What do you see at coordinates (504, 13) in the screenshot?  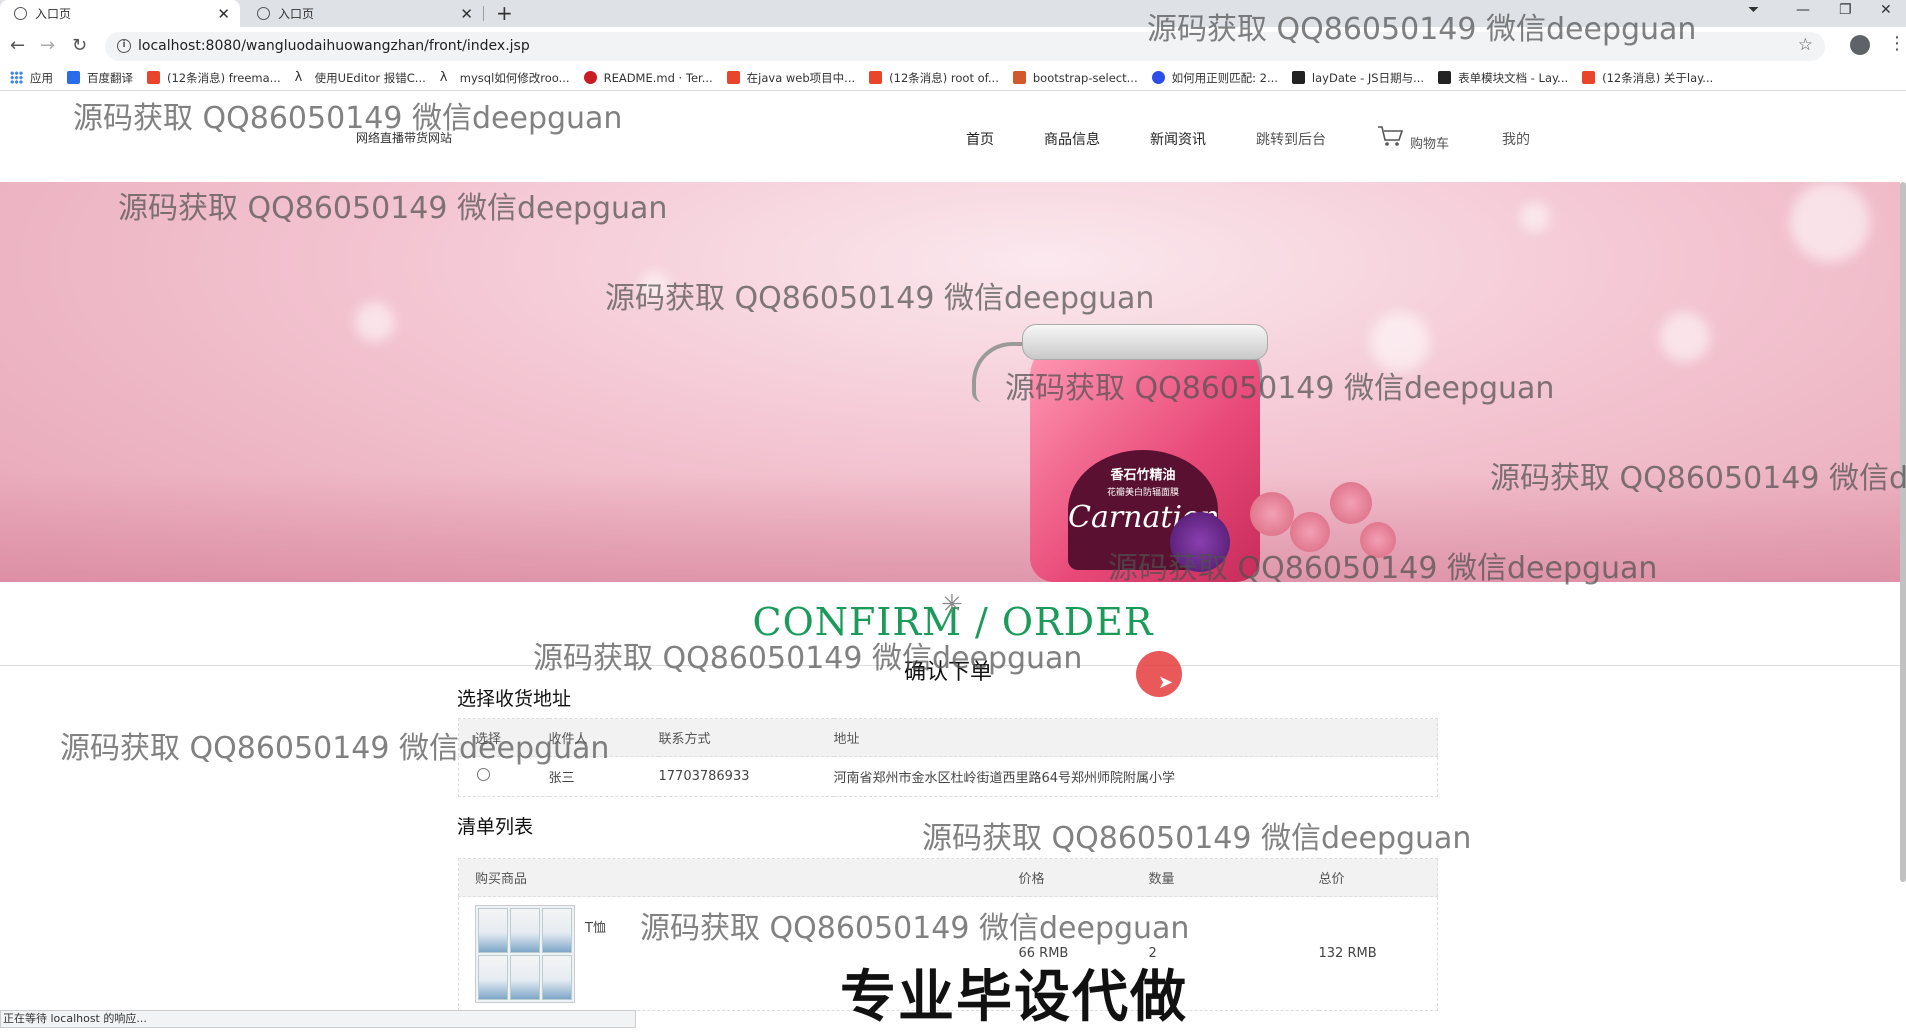 I see `new-tab-icon: +` at bounding box center [504, 13].